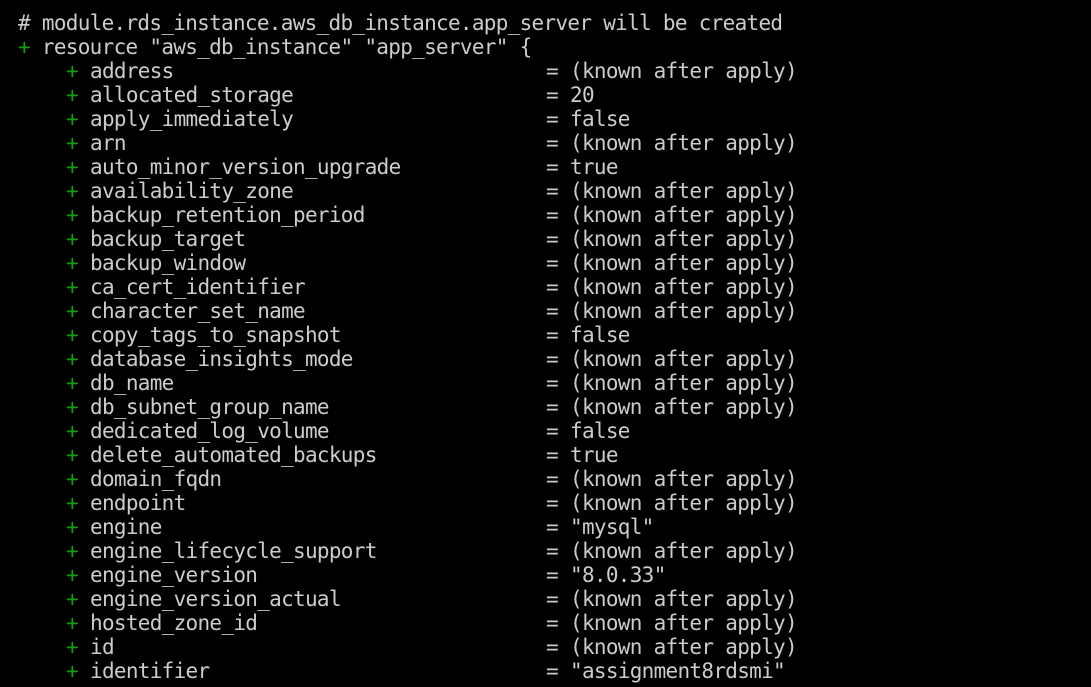 The image size is (1091, 687). What do you see at coordinates (198, 311) in the screenshot?
I see `attribute-key: character_set_name` at bounding box center [198, 311].